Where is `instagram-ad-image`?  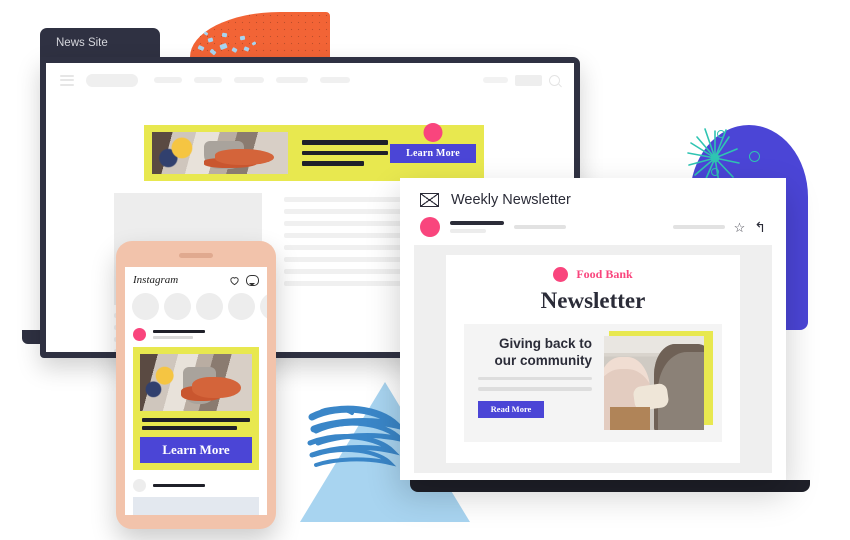
instagram-ad-image is located at coordinates (196, 382).